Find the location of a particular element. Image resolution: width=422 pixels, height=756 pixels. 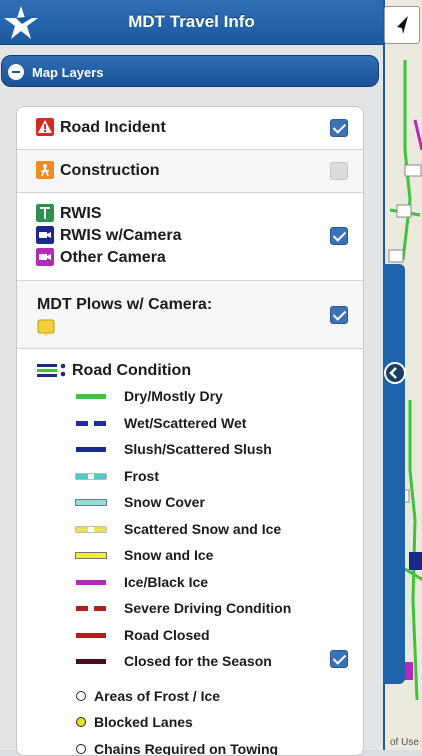

legend-item: Closed for the Season is located at coordinates (190, 662).